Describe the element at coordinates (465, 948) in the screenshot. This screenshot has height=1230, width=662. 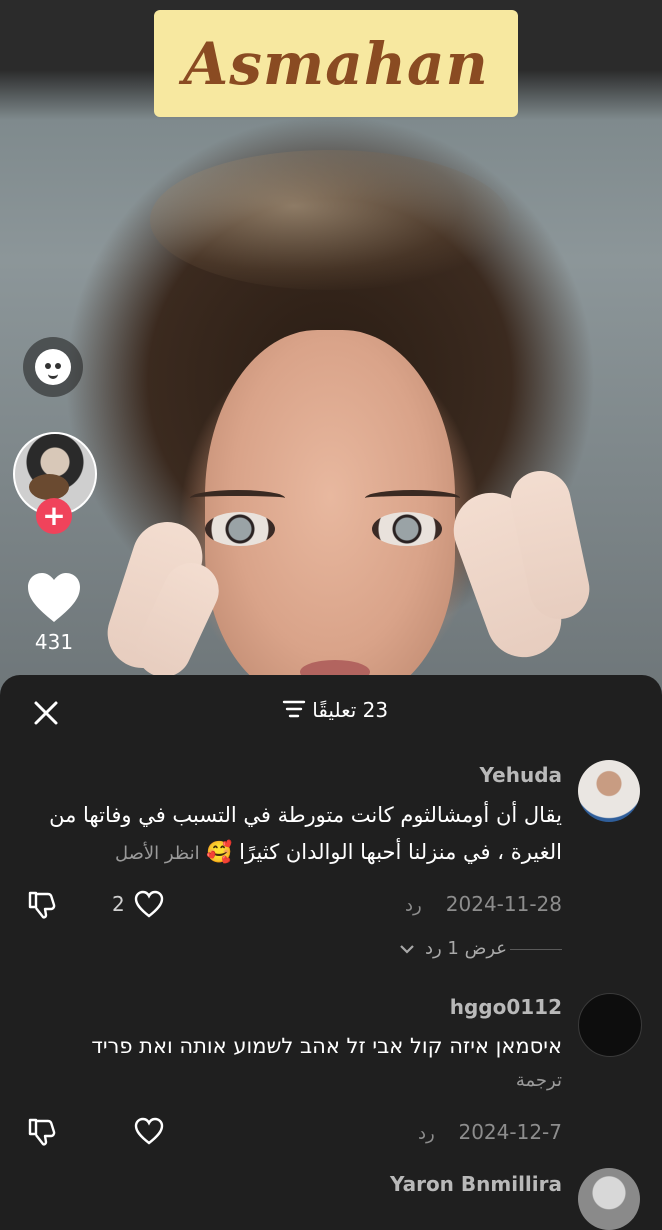
I see `view-replies-label: عرض 1 رد` at that location.